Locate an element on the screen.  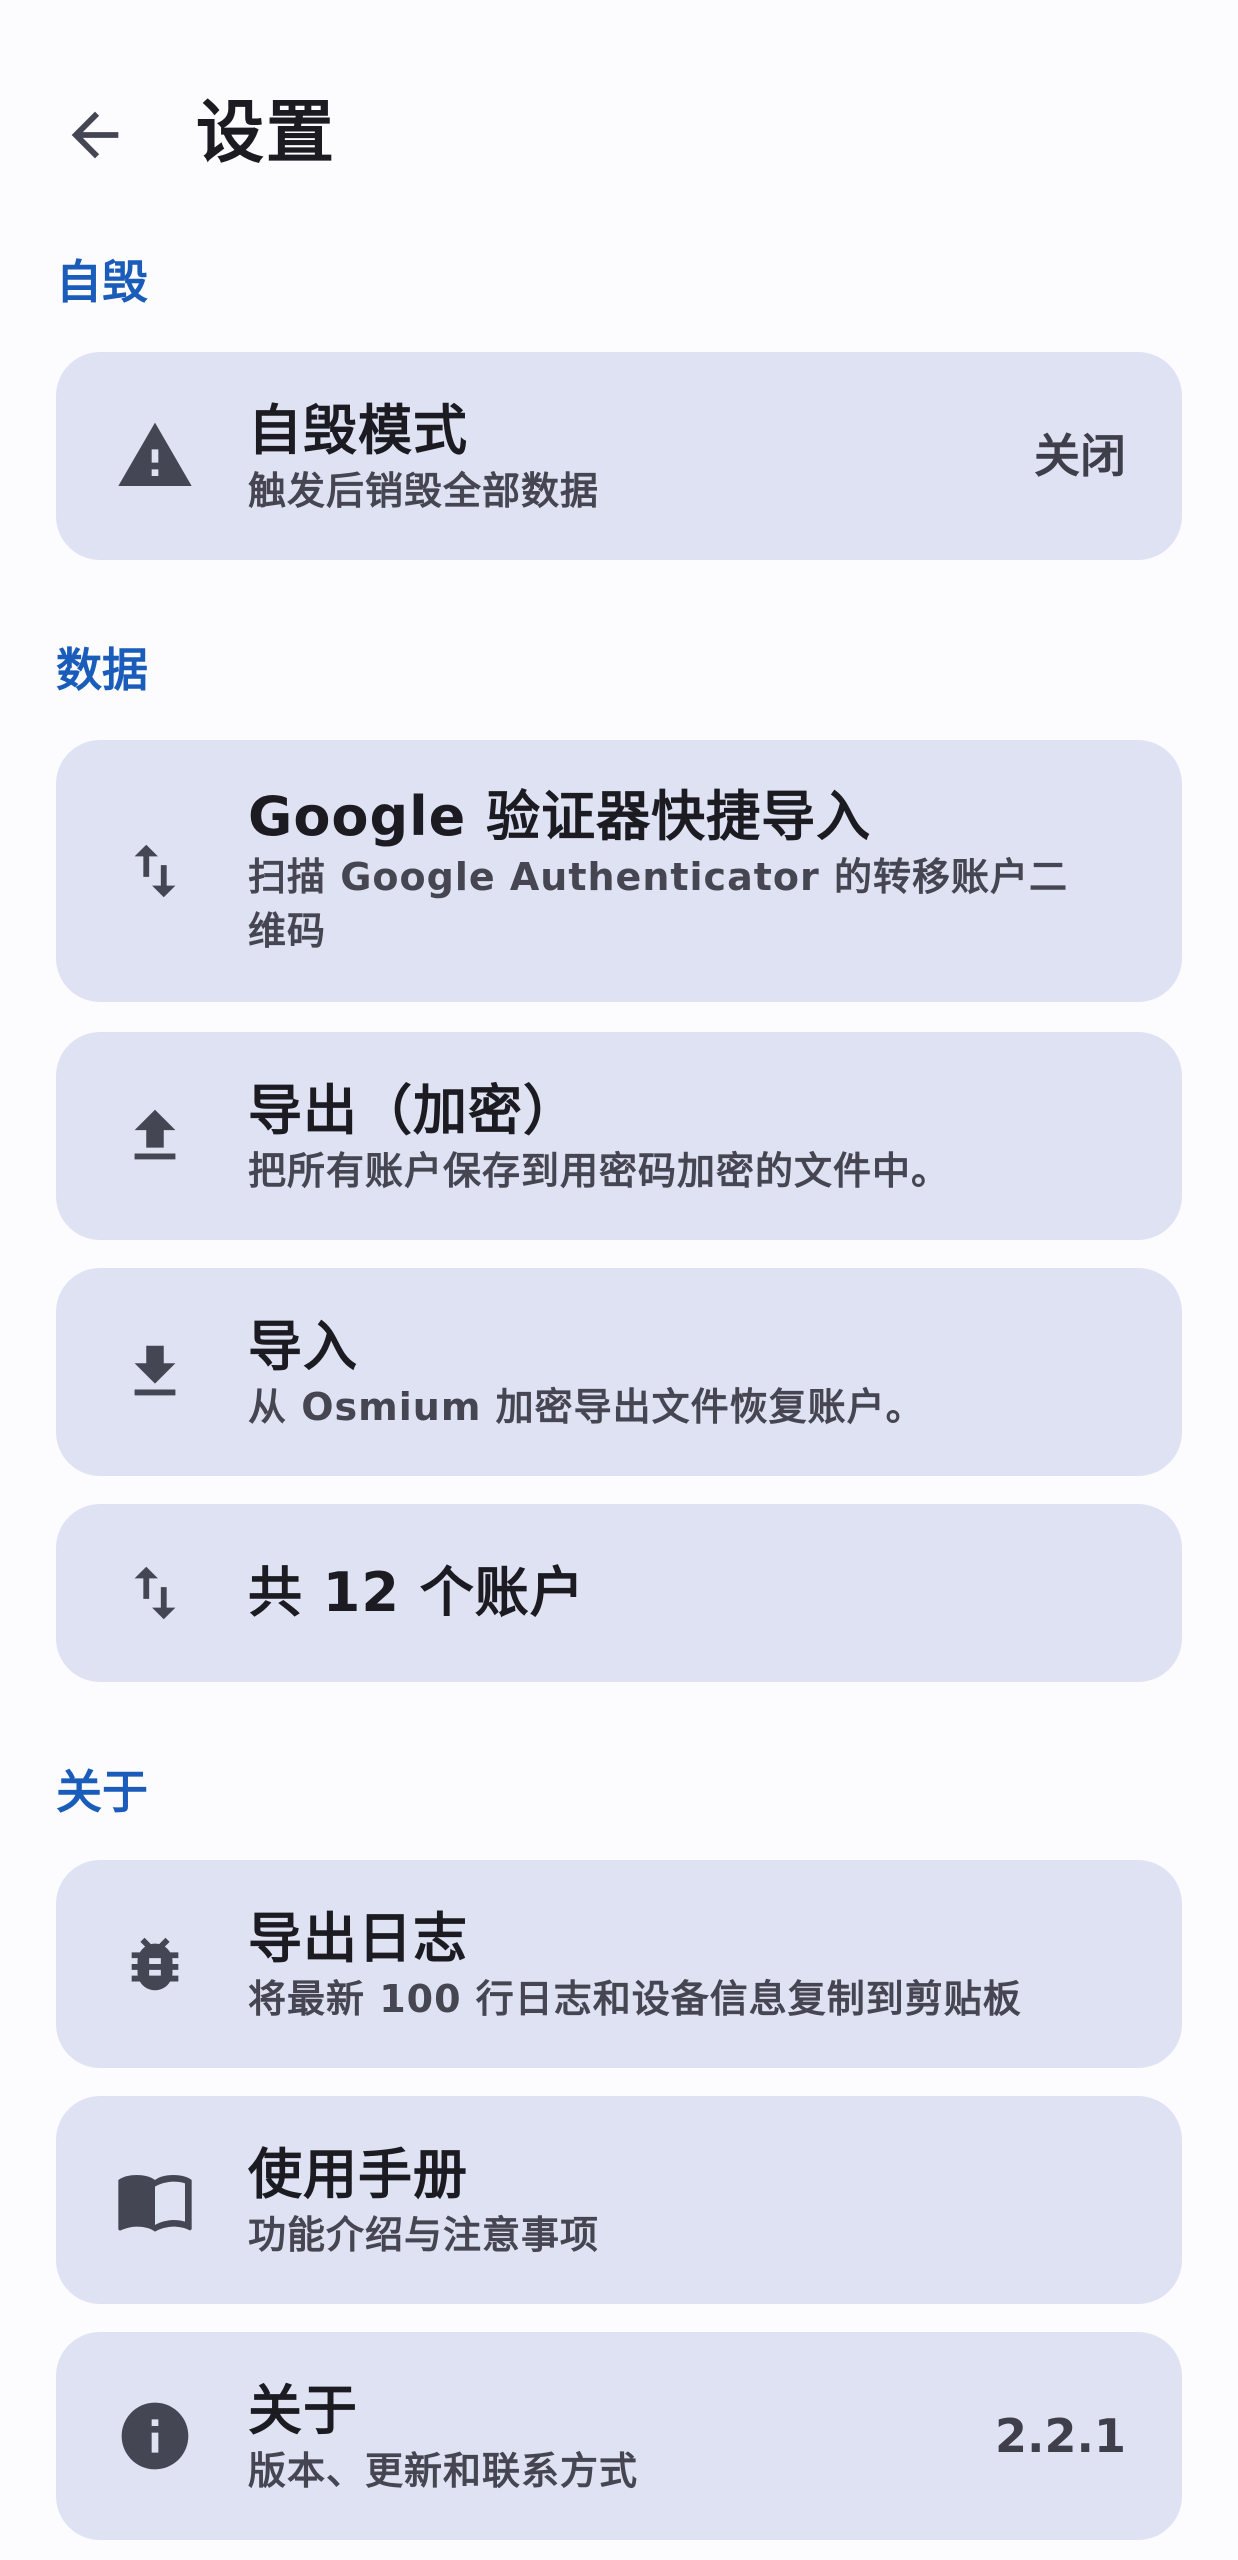
import-title: 导入 is located at coordinates (303, 1346).